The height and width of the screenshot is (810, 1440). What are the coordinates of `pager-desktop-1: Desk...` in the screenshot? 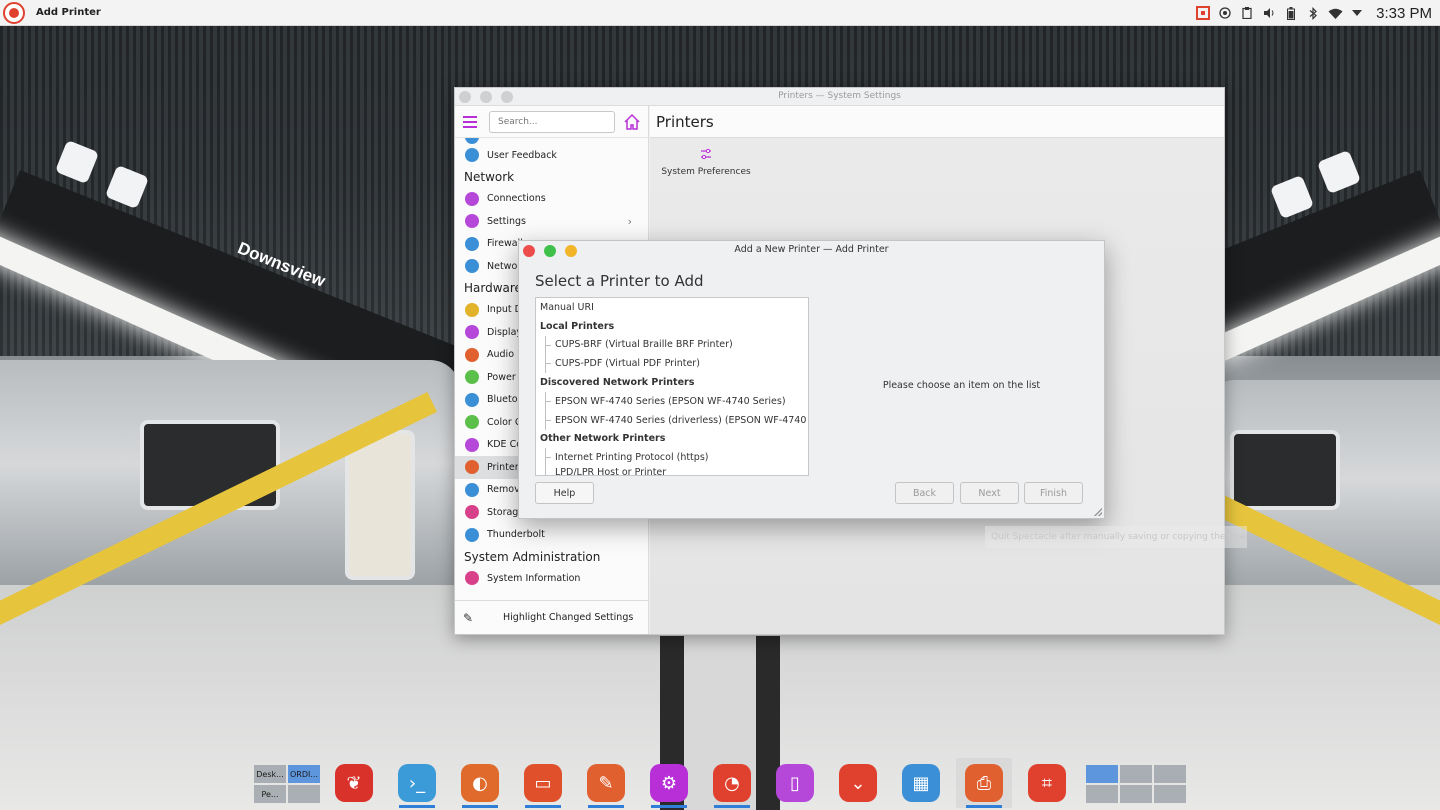 It's located at (270, 774).